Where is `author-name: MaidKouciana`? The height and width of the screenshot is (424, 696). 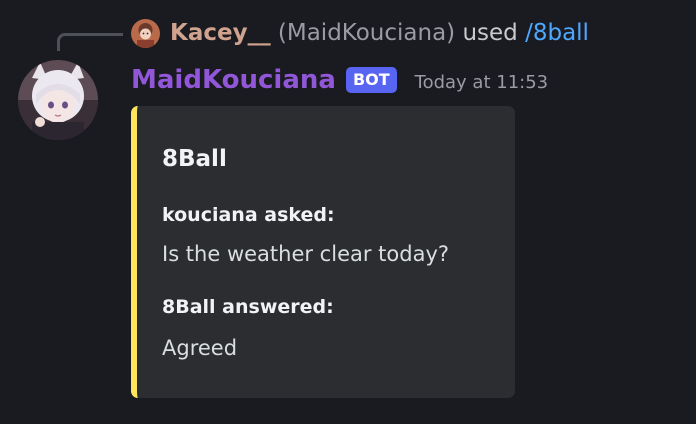
author-name: MaidKouciana is located at coordinates (233, 80).